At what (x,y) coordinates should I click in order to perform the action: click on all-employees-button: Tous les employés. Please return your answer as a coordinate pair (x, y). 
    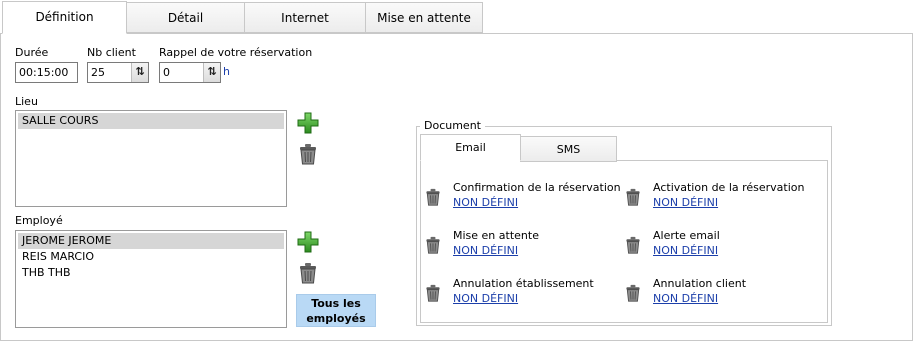
    Looking at the image, I should click on (336, 310).